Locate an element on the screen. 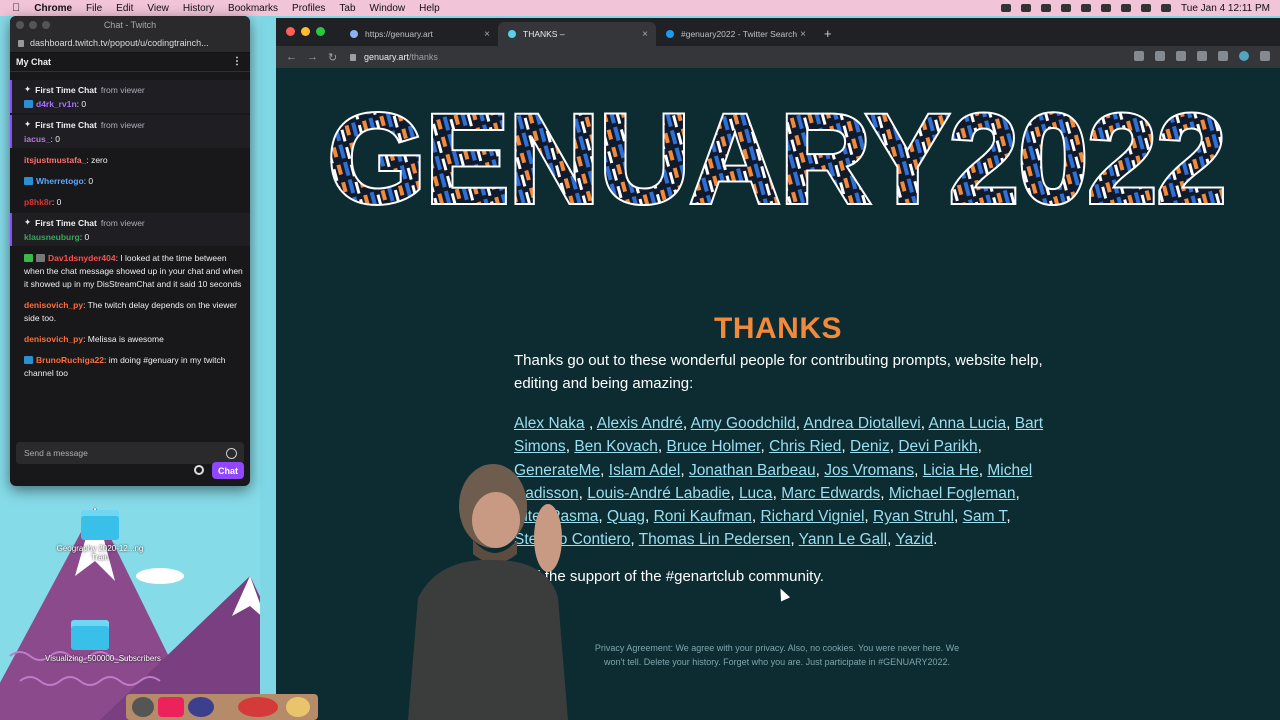 This screenshot has width=1280, height=720. desktop-folder-icon: Visualizing_500000_Subscribers is located at coordinates (103, 641).